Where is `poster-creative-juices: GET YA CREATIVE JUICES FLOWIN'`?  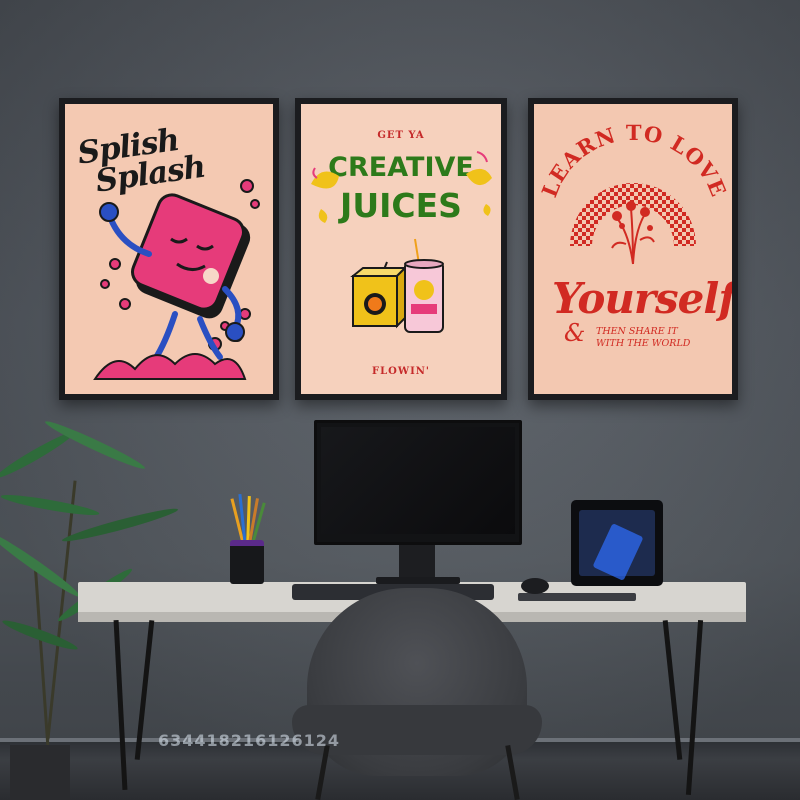
poster-creative-juices: GET YA CREATIVE JUICES FLOWIN' is located at coordinates (401, 249).